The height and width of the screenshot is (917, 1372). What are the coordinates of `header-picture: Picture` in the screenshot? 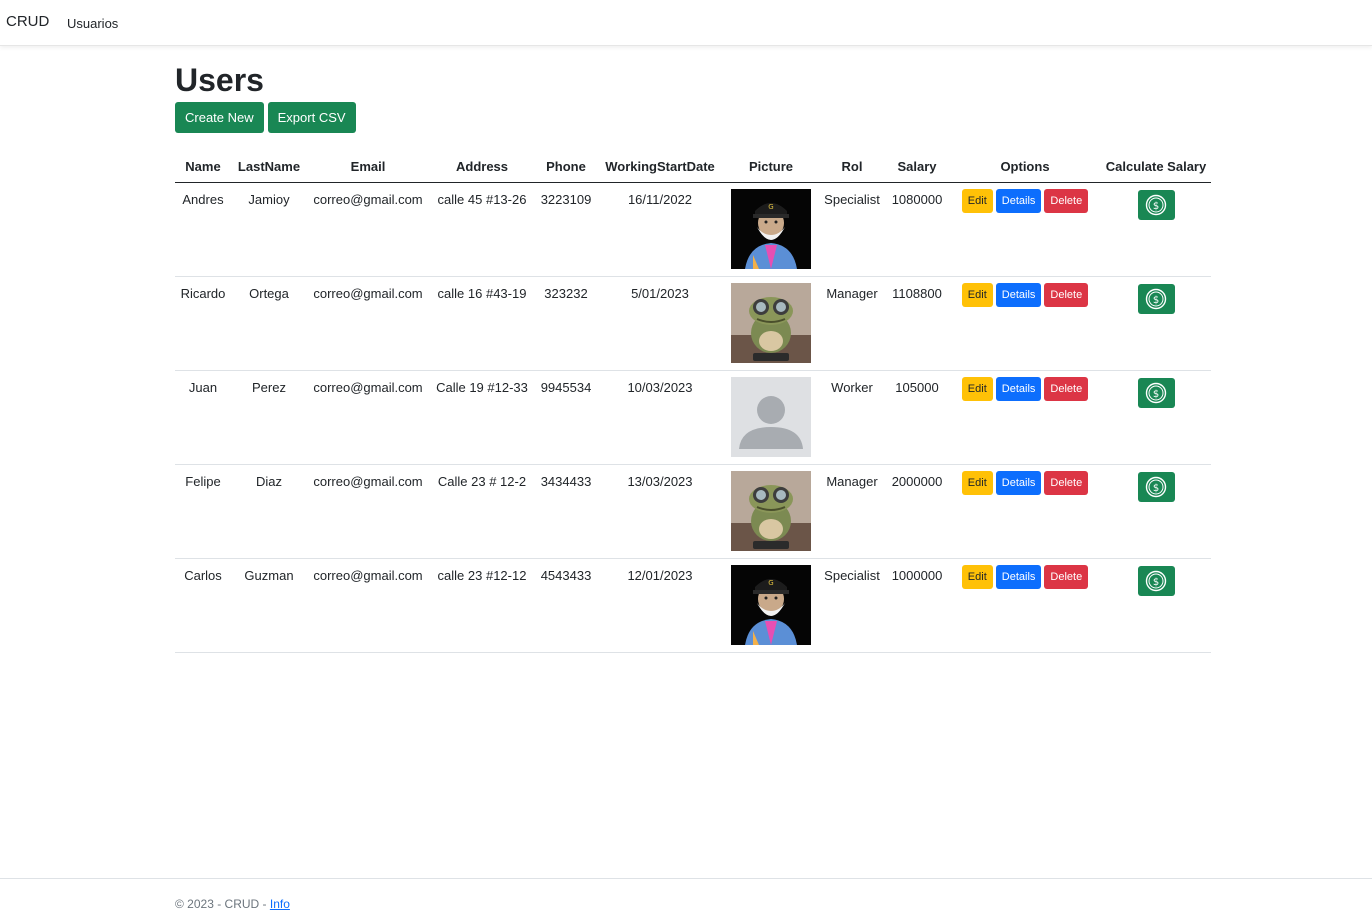 It's located at (771, 167).